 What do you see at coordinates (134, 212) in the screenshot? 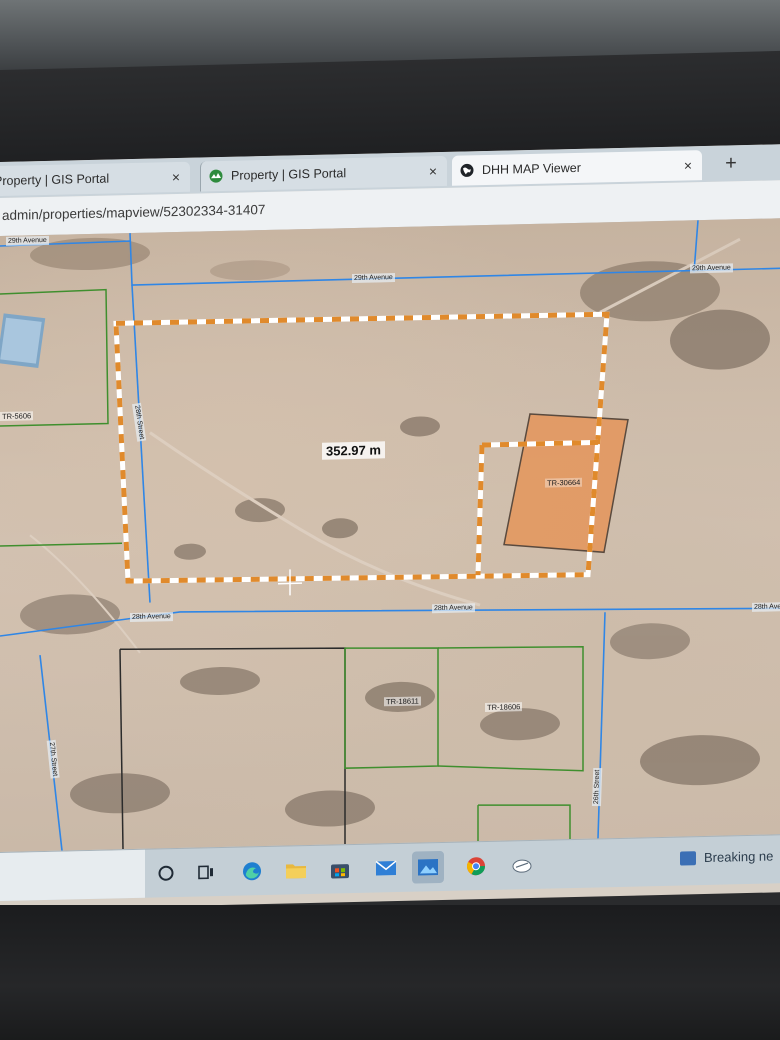
I see `url-text: admin/properties/mapview/52302334-31407` at bounding box center [134, 212].